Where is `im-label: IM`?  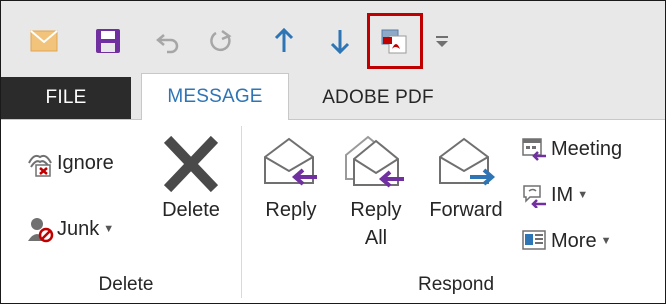
im-label: IM is located at coordinates (562, 194).